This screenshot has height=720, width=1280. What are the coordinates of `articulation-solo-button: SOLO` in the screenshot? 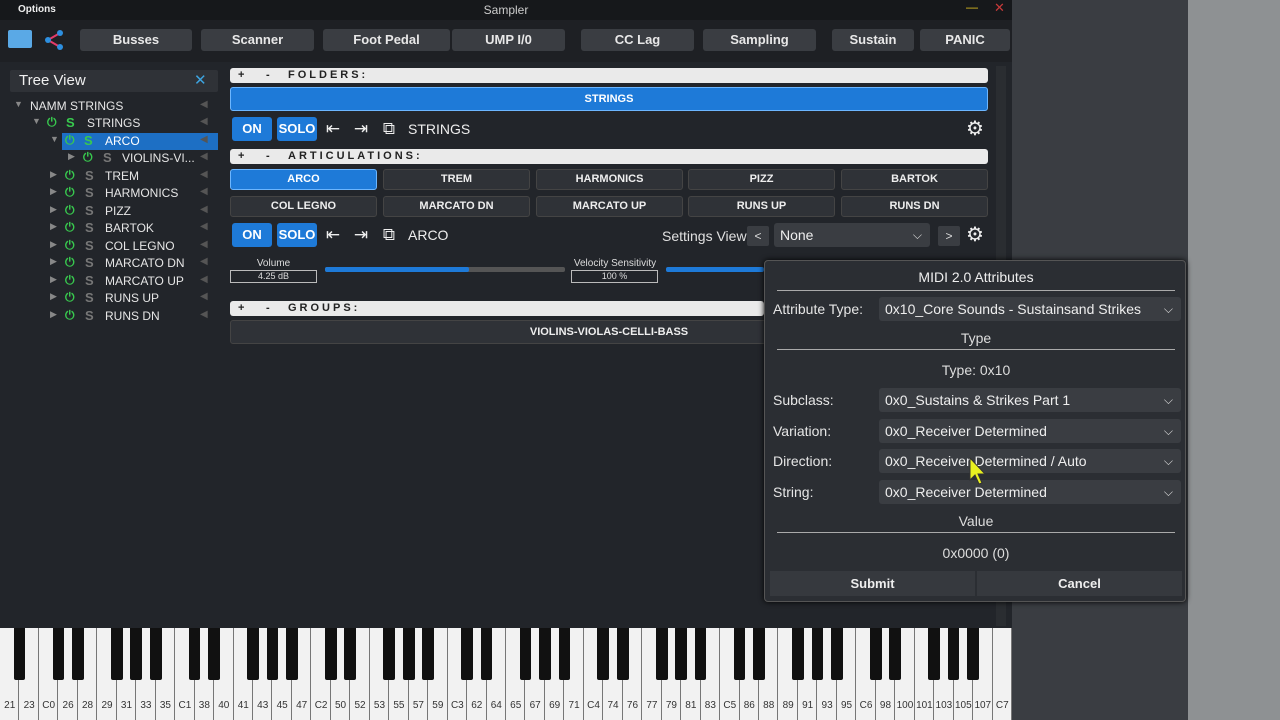 It's located at (297, 235).